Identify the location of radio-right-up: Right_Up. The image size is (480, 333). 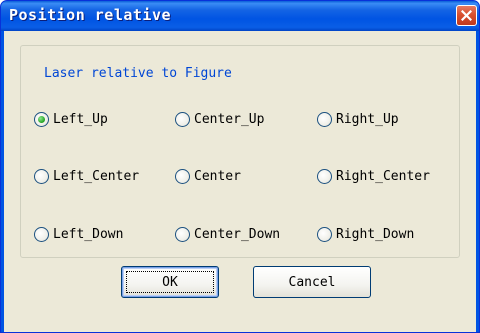
(358, 119).